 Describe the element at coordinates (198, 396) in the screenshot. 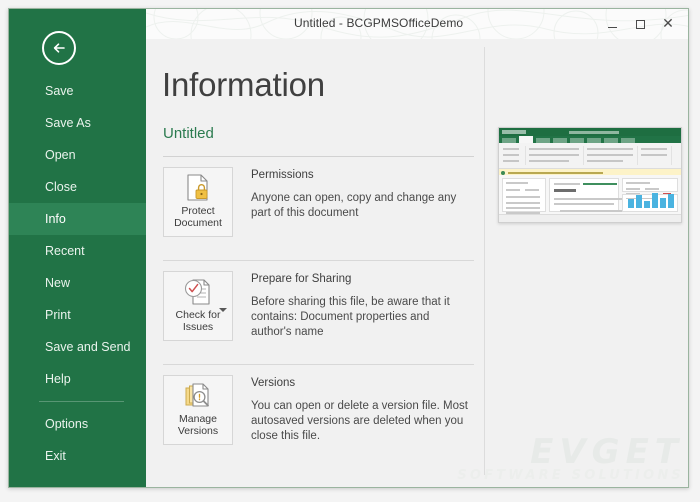

I see `document-stack-search-icon` at that location.